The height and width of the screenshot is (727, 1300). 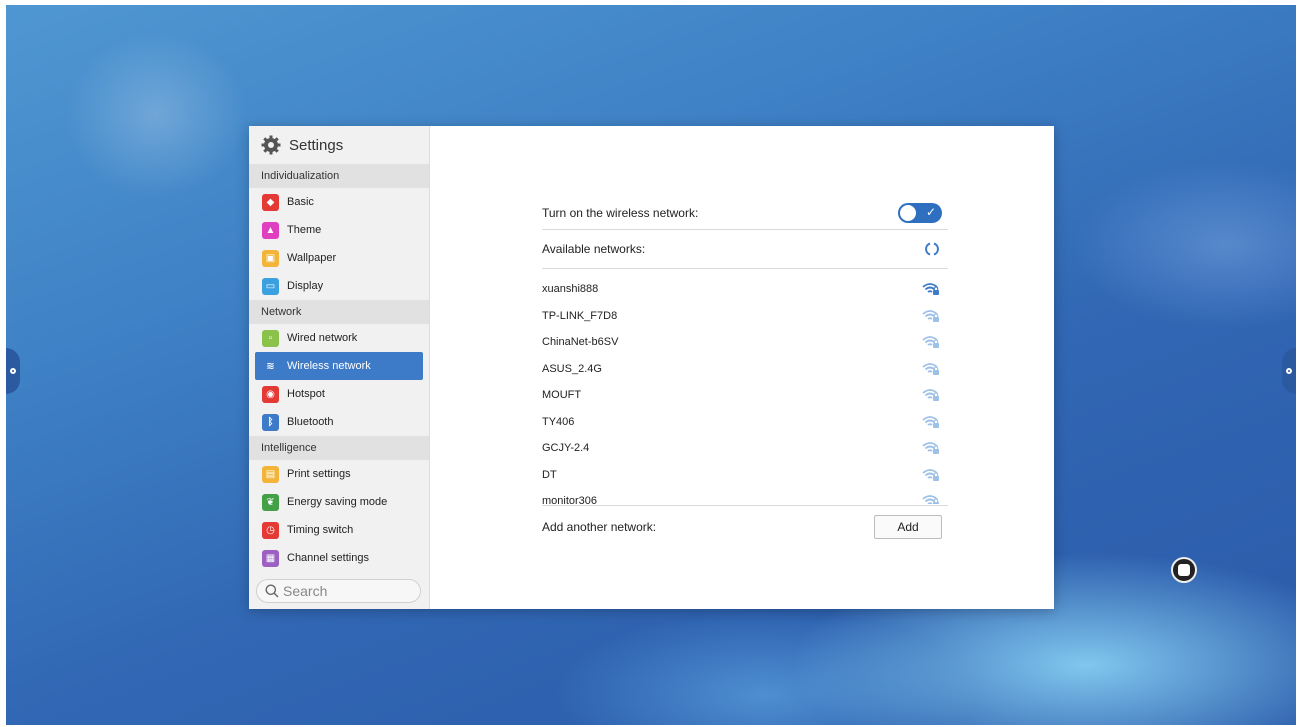 I want to click on left-edge-handle, so click(x=13, y=371).